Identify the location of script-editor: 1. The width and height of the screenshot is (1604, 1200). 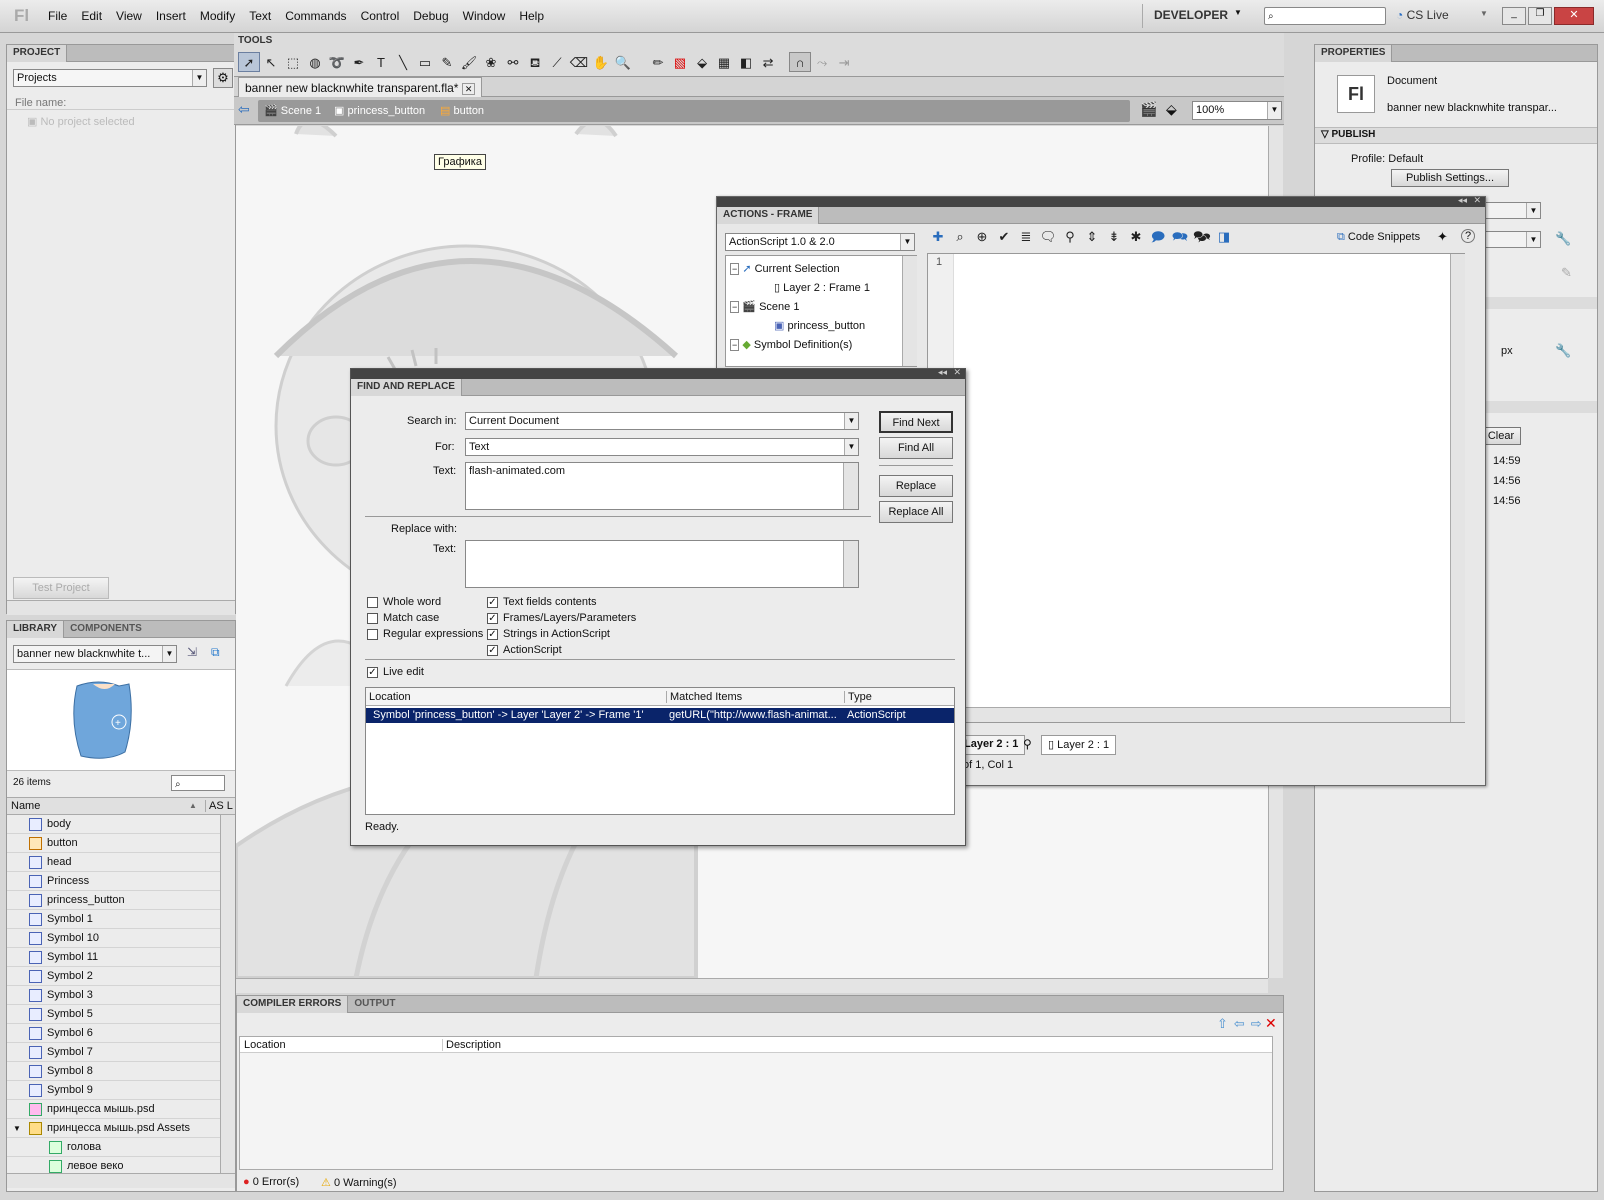
(1196, 488).